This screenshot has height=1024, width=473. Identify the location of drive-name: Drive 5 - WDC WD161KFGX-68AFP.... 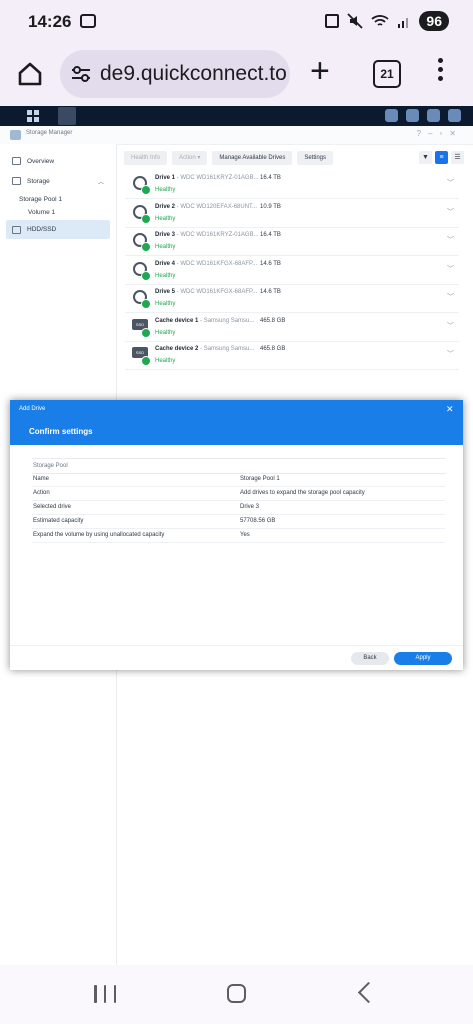
(206, 292).